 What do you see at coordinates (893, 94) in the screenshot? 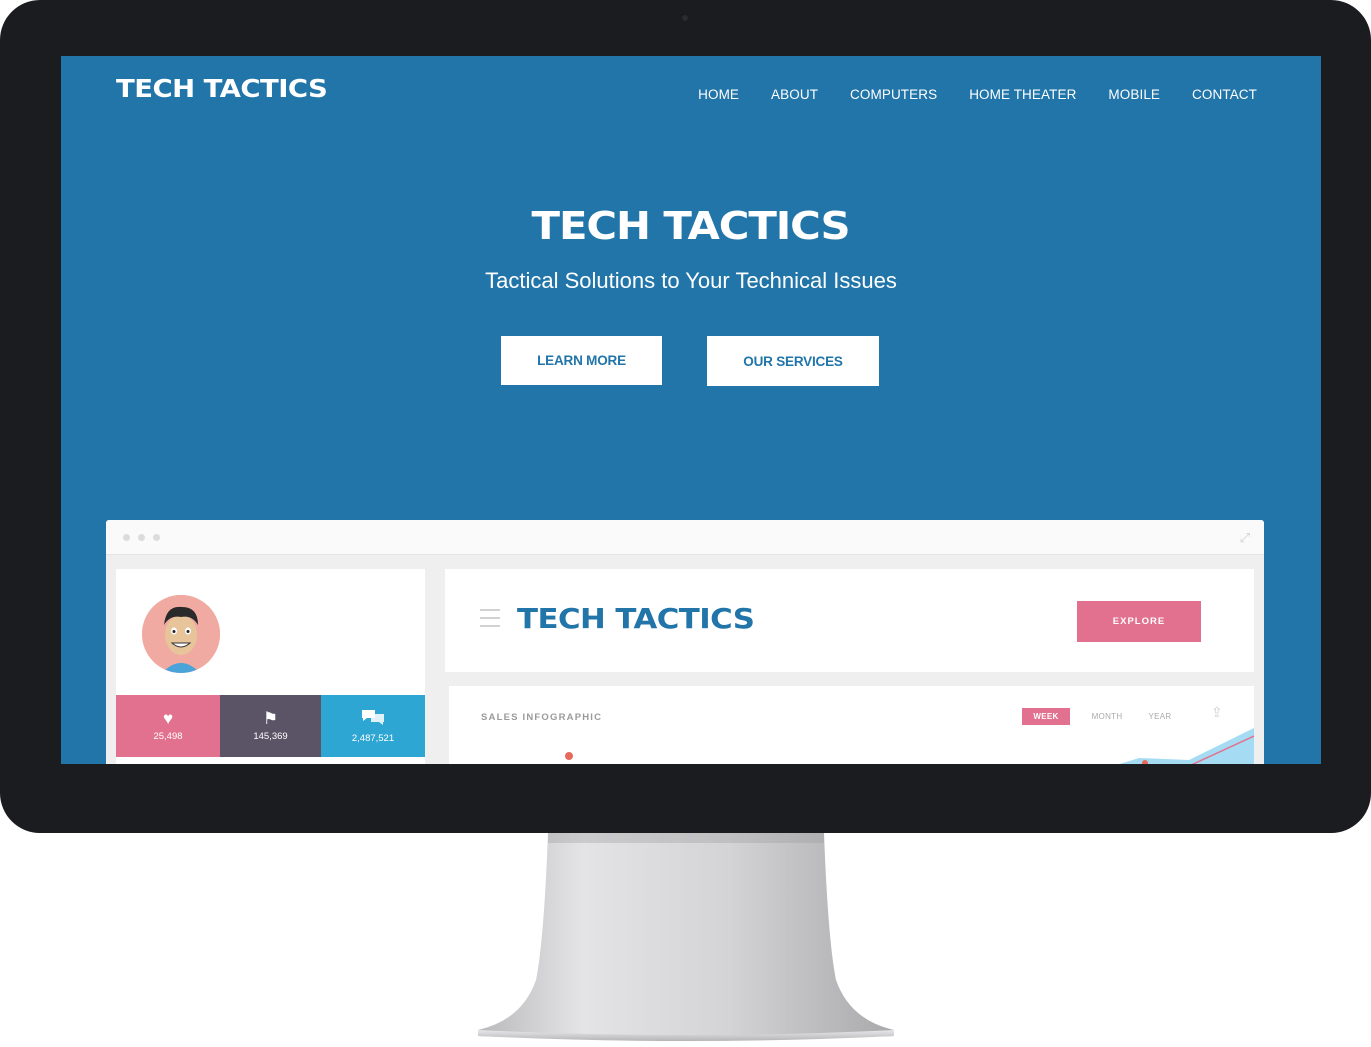
I see `nav-computers: COMPUTERS` at bounding box center [893, 94].